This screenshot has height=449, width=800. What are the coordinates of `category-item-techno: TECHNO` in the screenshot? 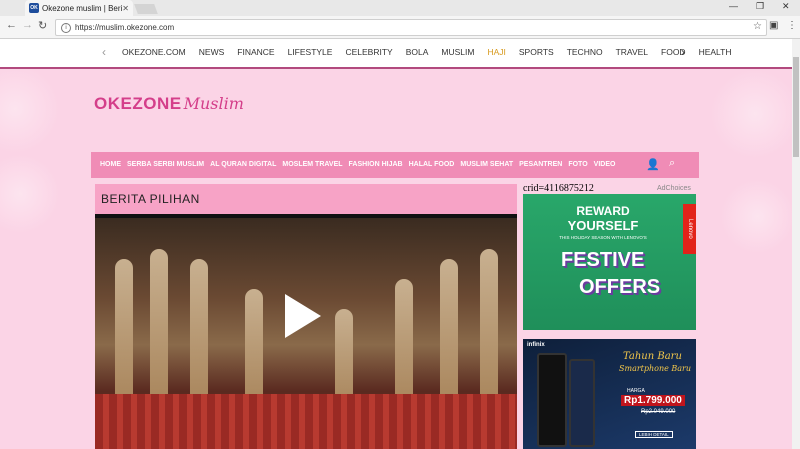 It's located at (585, 52).